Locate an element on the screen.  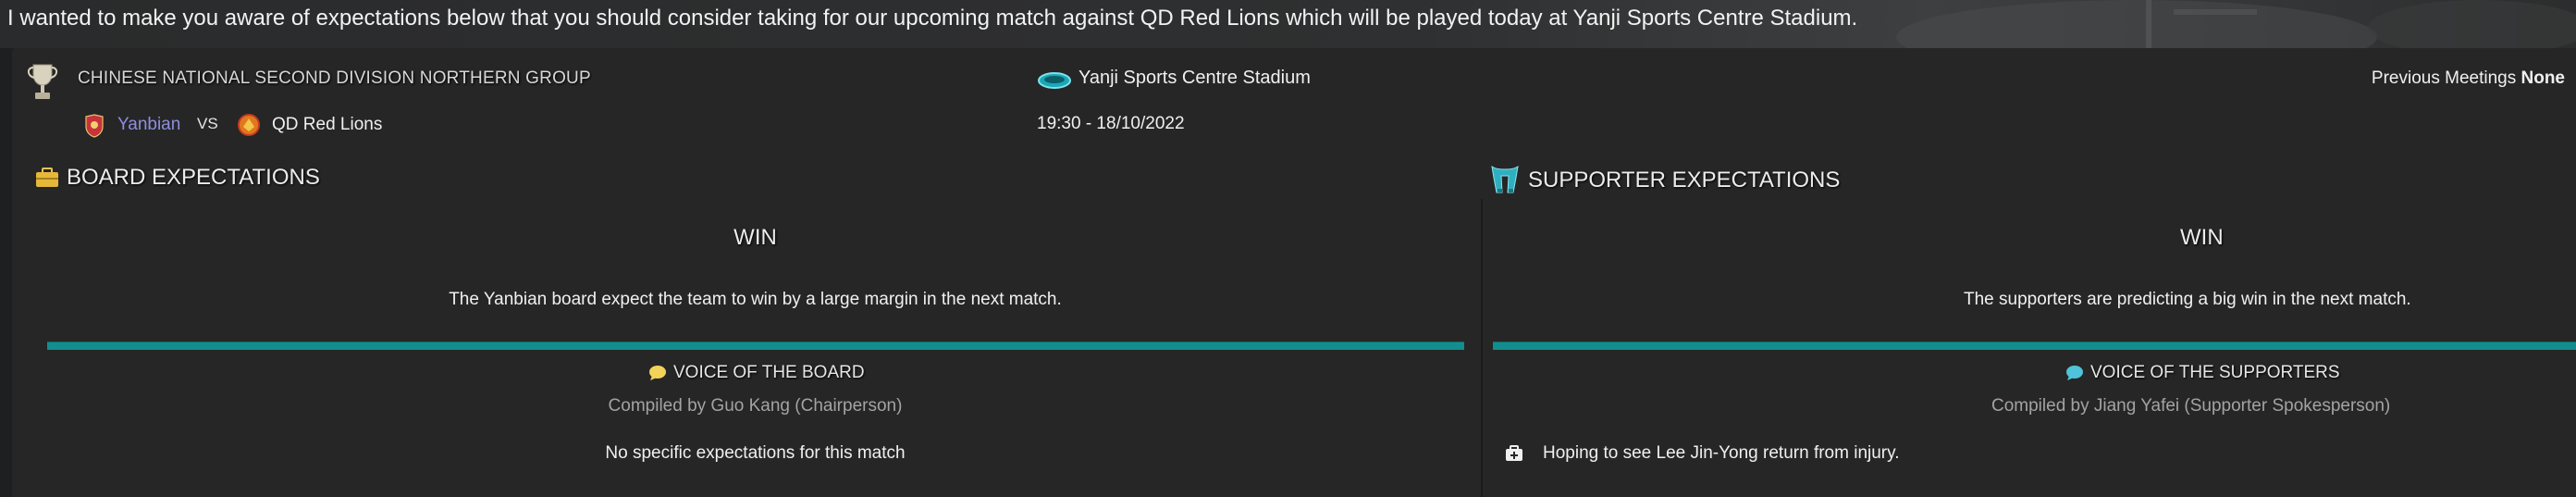
supporter-expectations-title: SUPPORTER EXPECTATIONS is located at coordinates (1684, 180).